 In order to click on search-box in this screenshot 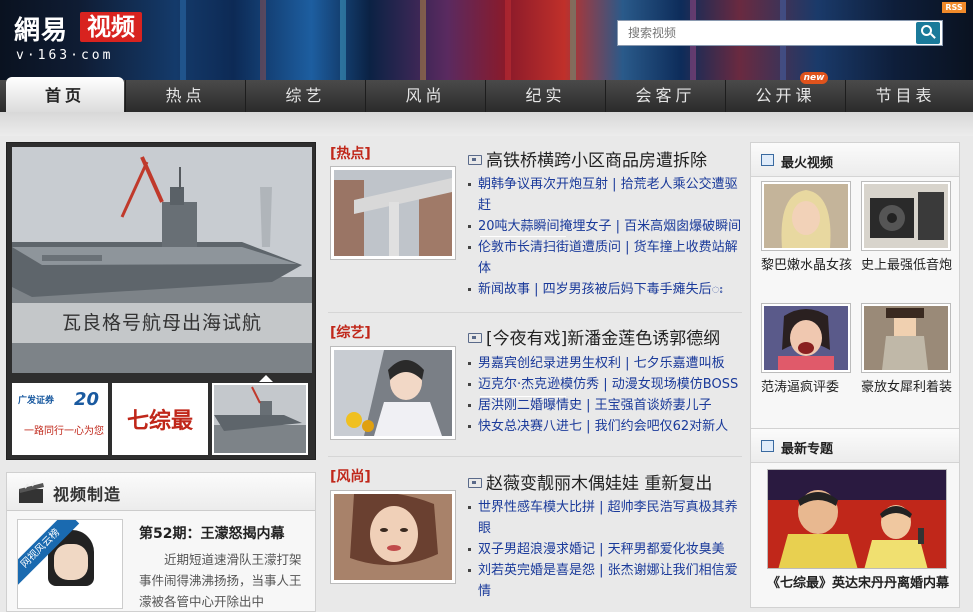, I will do `click(780, 33)`.